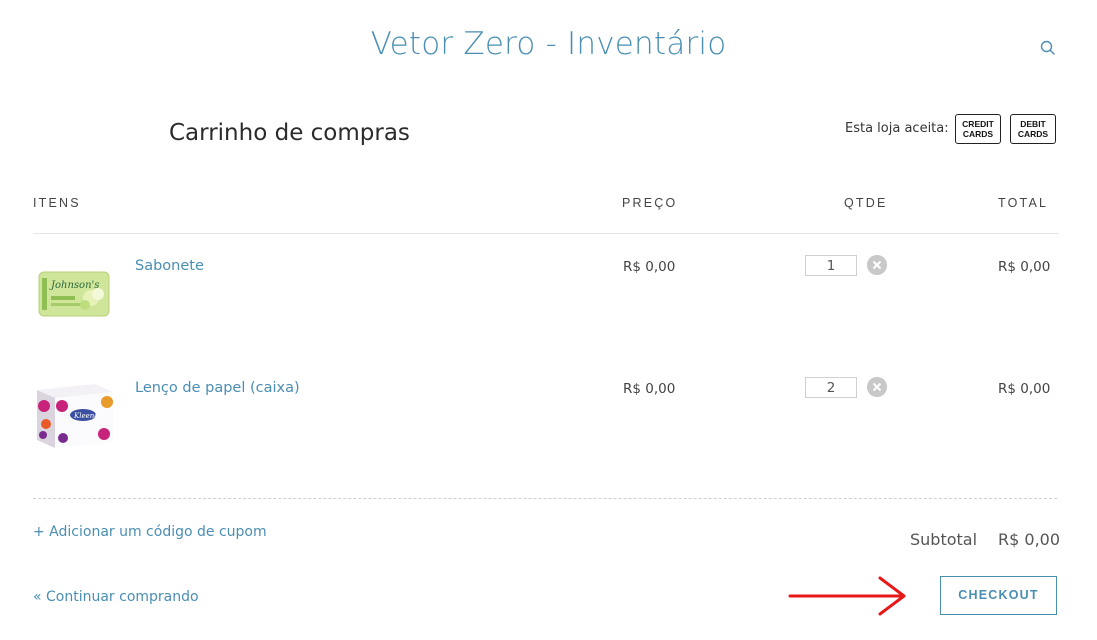 This screenshot has width=1097, height=640. Describe the element at coordinates (944, 539) in the screenshot. I see `subtotal-label: Subtotal` at that location.